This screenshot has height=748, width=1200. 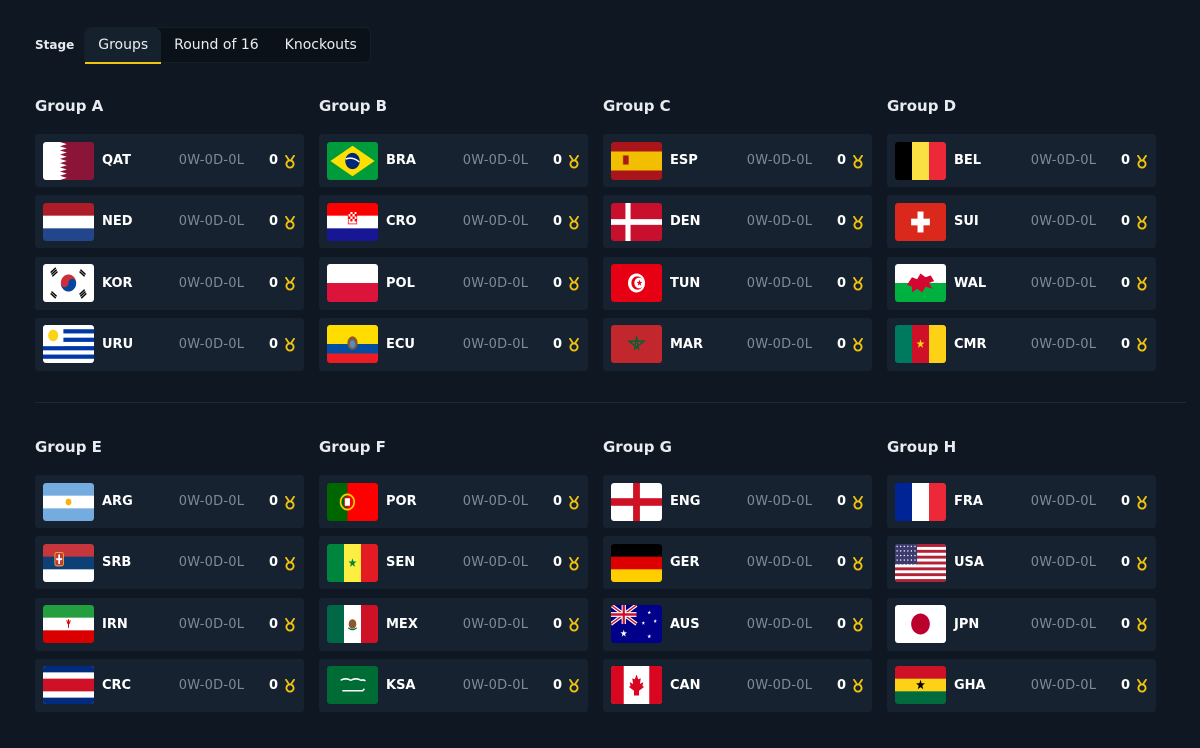 I want to click on team-row-cro: CRO 0W-0D-0L 0, so click(x=453, y=222).